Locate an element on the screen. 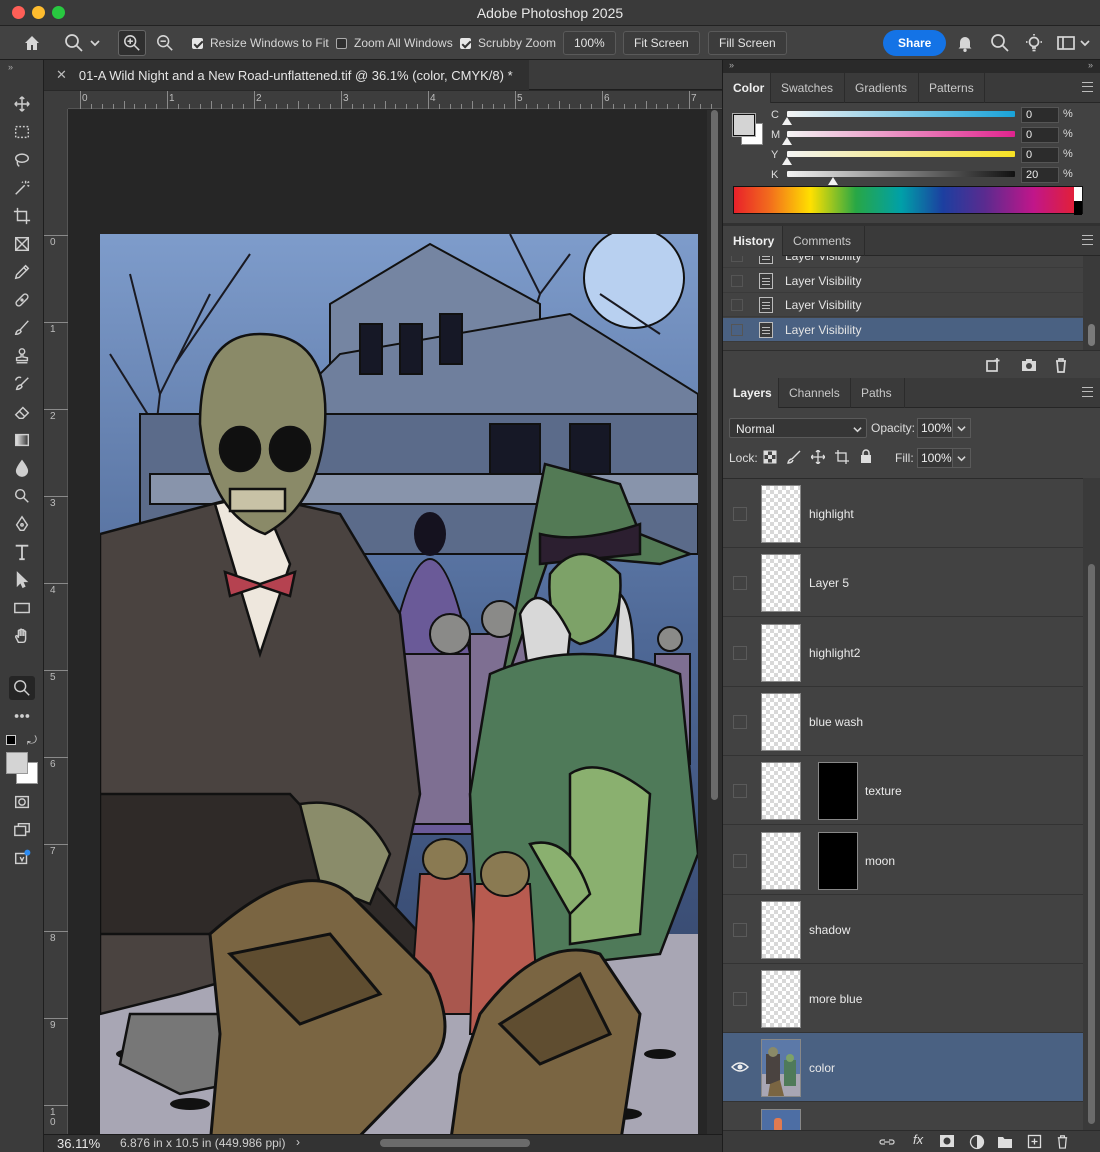 Image resolution: width=1100 pixels, height=1152 pixels. layer-row: highlight is located at coordinates (903, 513).